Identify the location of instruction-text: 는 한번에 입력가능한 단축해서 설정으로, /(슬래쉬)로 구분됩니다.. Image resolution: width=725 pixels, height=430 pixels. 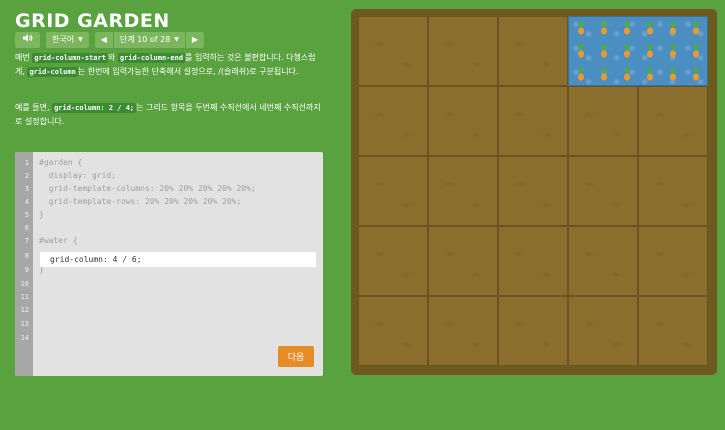
(188, 71).